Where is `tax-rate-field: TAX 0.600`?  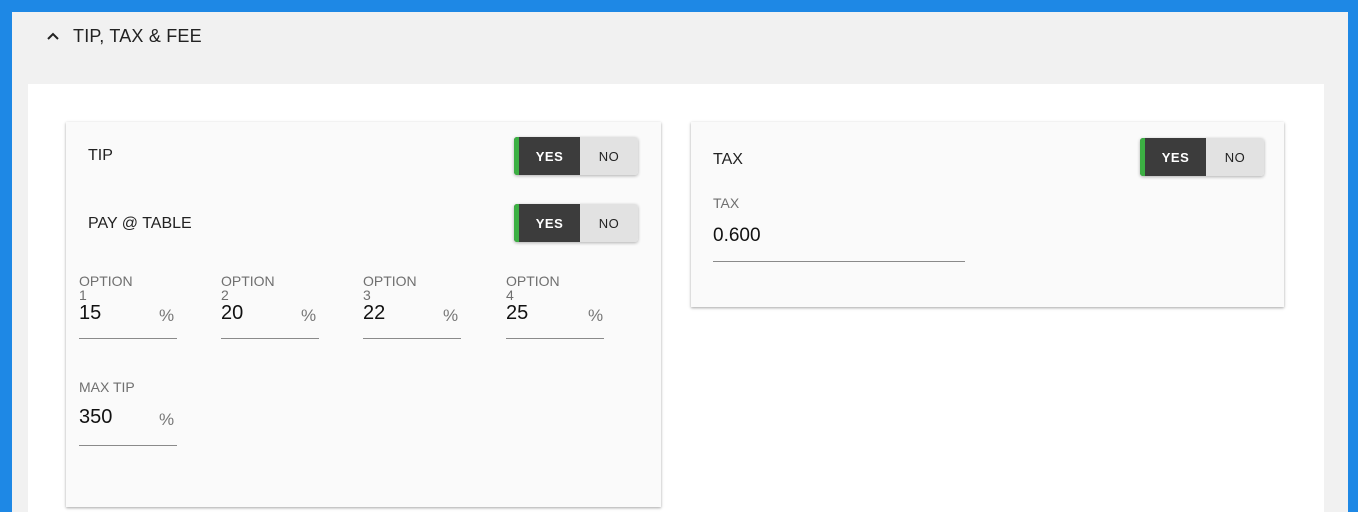 tax-rate-field: TAX 0.600 is located at coordinates (839, 228).